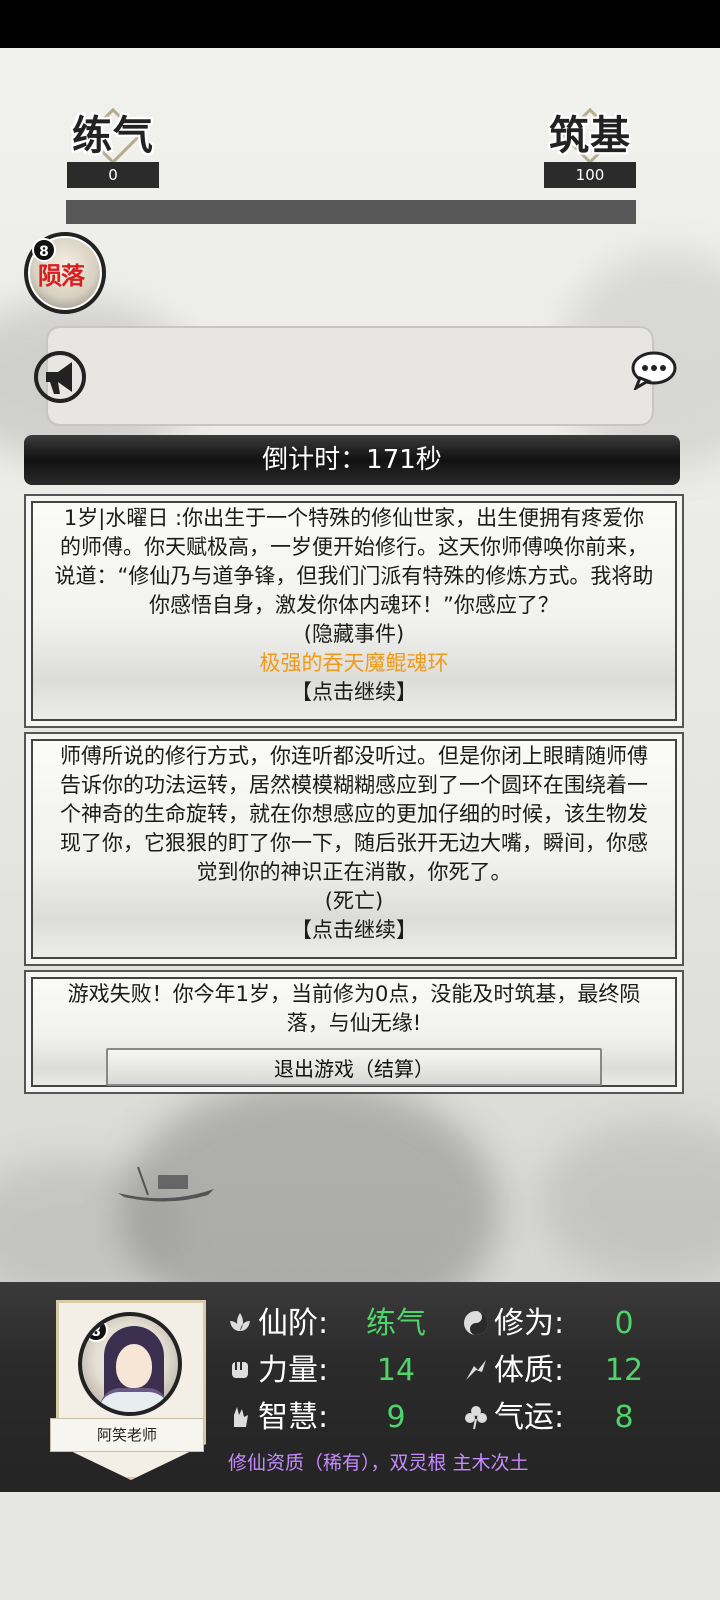 The height and width of the screenshot is (1600, 720). I want to click on lotus-icon, so click(240, 1322).